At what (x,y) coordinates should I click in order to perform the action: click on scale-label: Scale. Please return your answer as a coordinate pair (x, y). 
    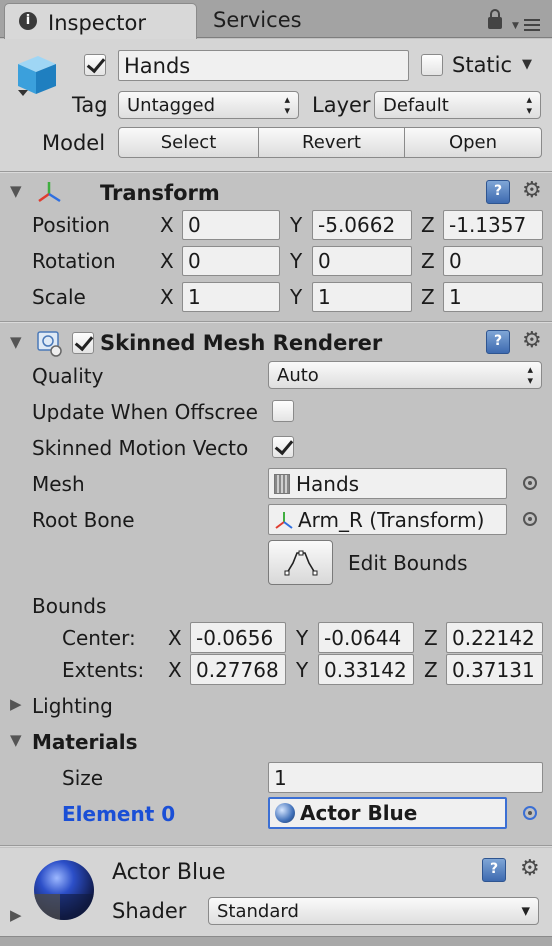
    Looking at the image, I should click on (59, 297).